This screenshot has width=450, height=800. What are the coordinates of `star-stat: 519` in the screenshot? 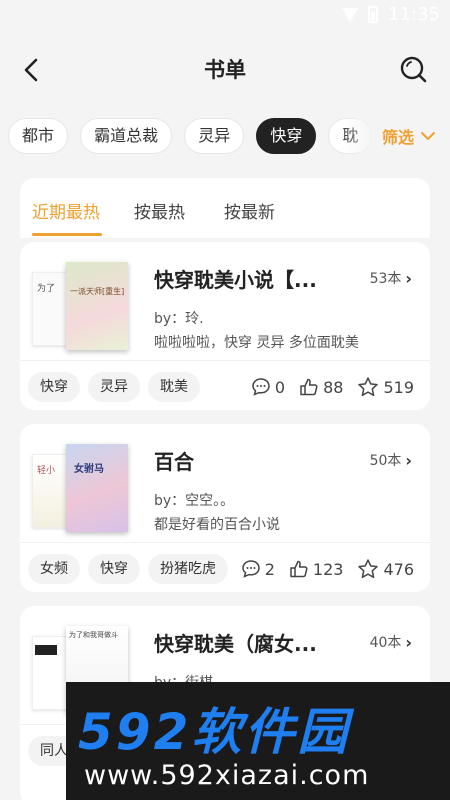 It's located at (385, 387).